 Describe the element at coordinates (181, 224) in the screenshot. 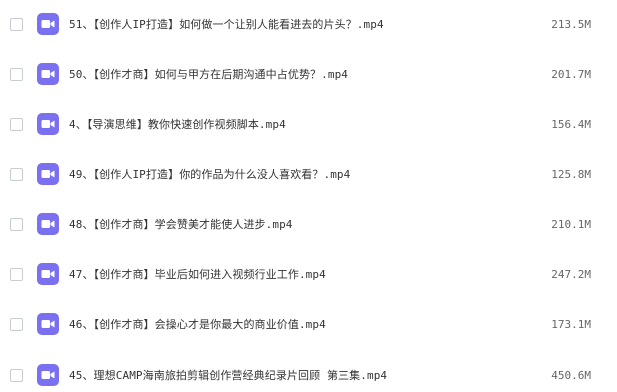

I see `file-name: 48、【创作才商】学会赞美才能使人进步.mp4` at that location.